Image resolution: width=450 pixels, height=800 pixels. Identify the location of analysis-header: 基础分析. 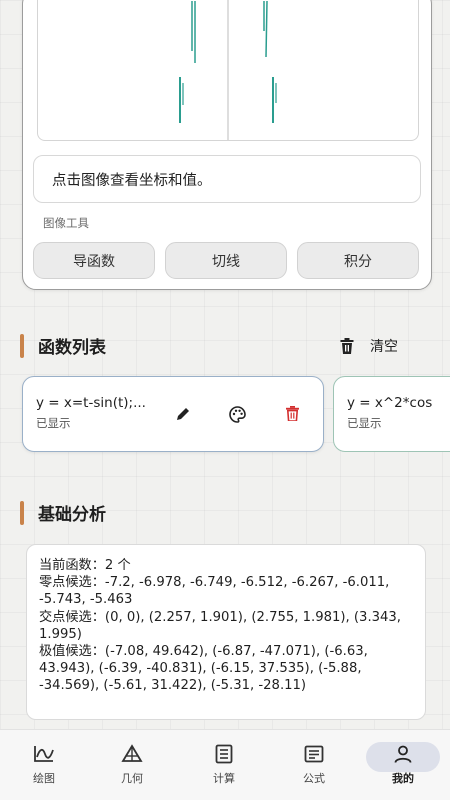
(63, 512).